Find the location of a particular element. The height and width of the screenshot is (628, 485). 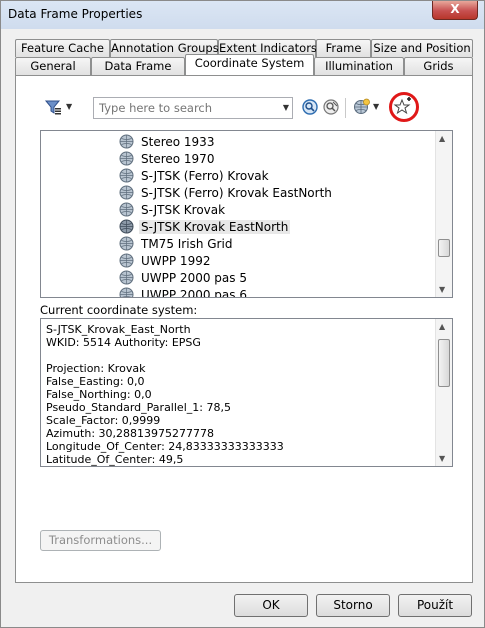

list-item: S-JTSK Krovak is located at coordinates (173, 209).